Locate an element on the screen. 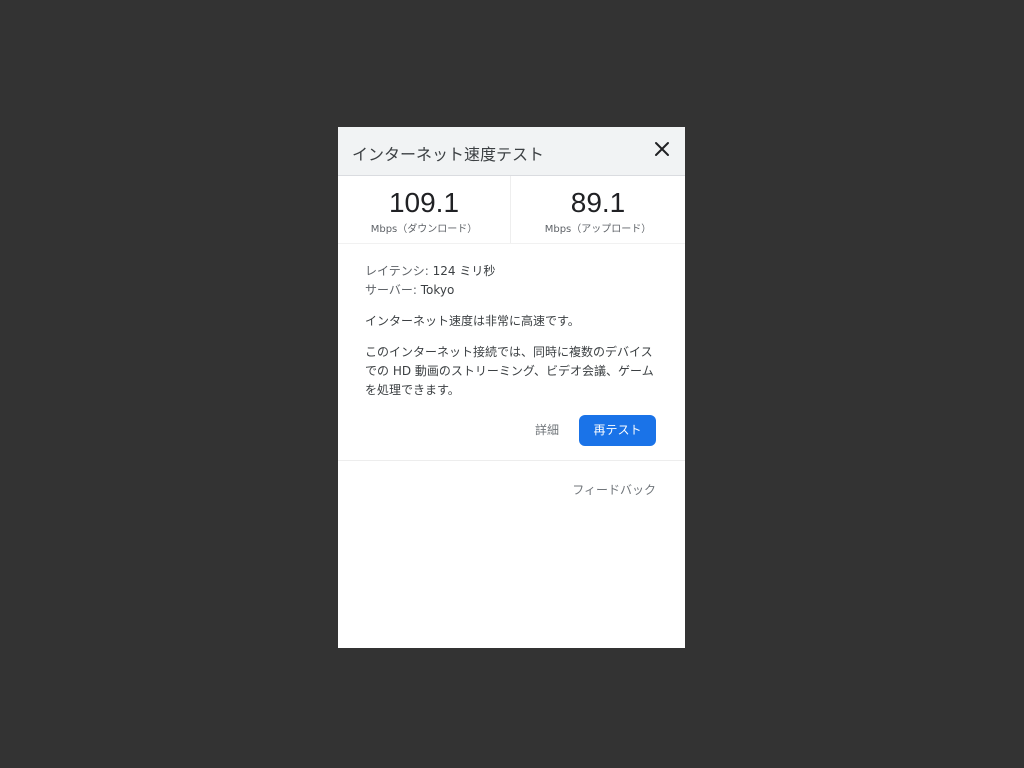 This screenshot has width=1024, height=768. close-button is located at coordinates (662, 149).